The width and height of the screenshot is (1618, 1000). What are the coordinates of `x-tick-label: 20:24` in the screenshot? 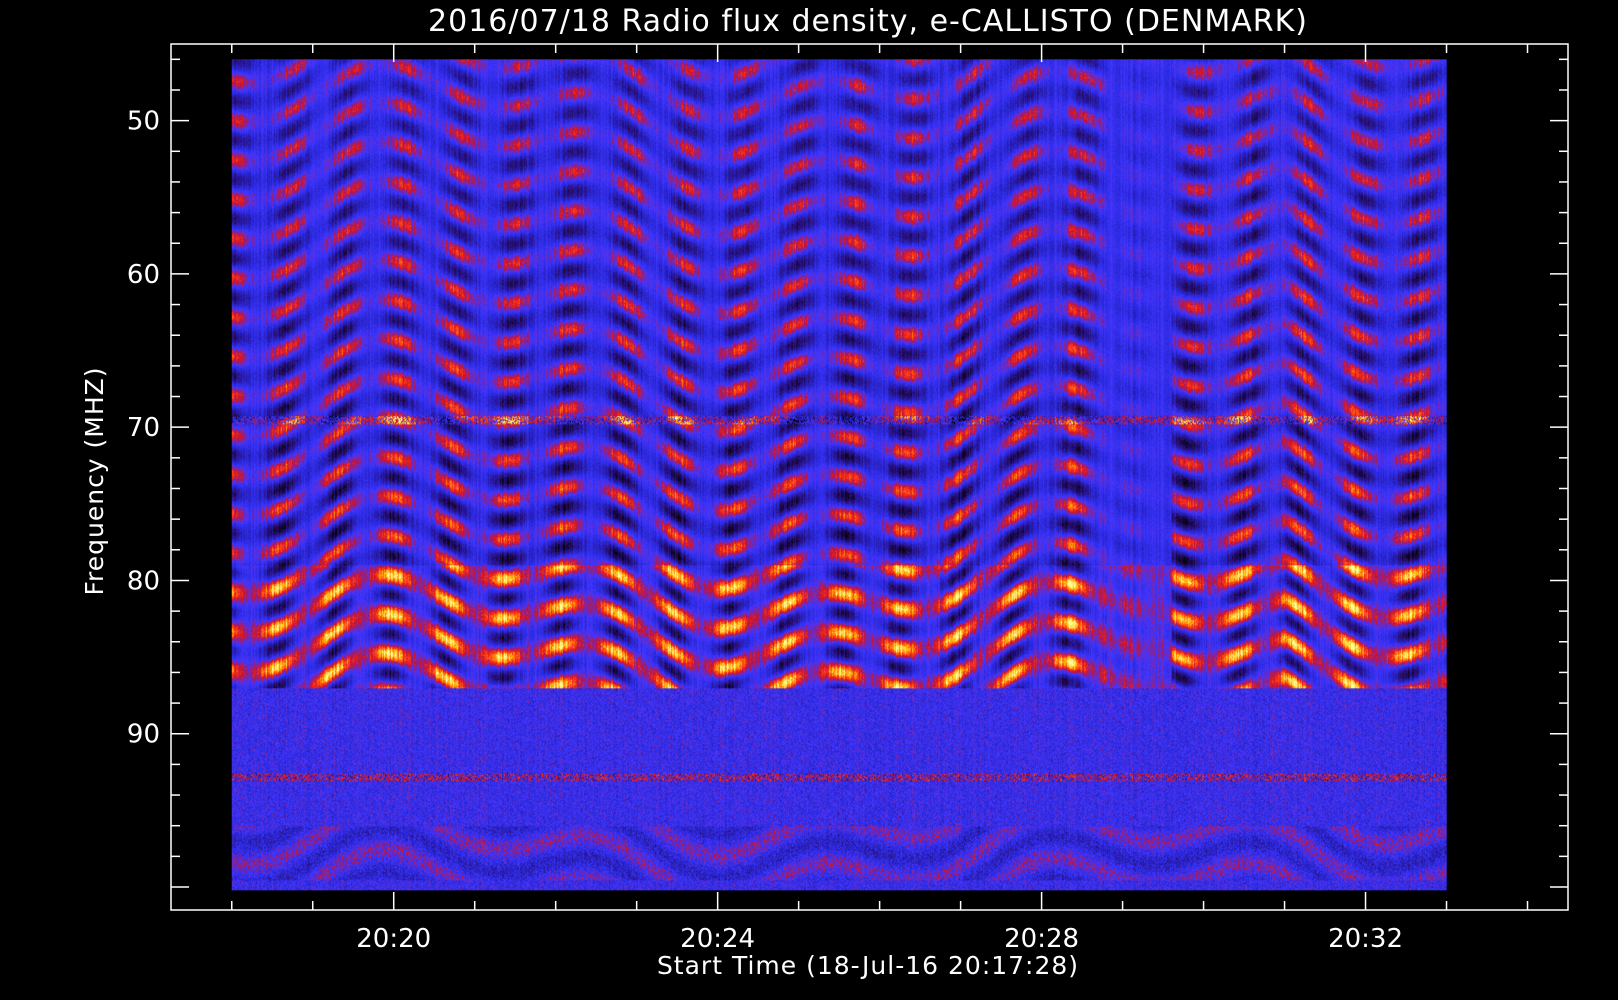 It's located at (717, 939).